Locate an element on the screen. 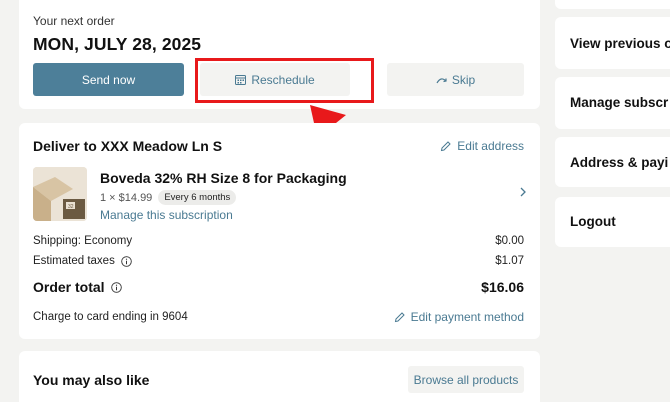  skip-button: Skip is located at coordinates (455, 79).